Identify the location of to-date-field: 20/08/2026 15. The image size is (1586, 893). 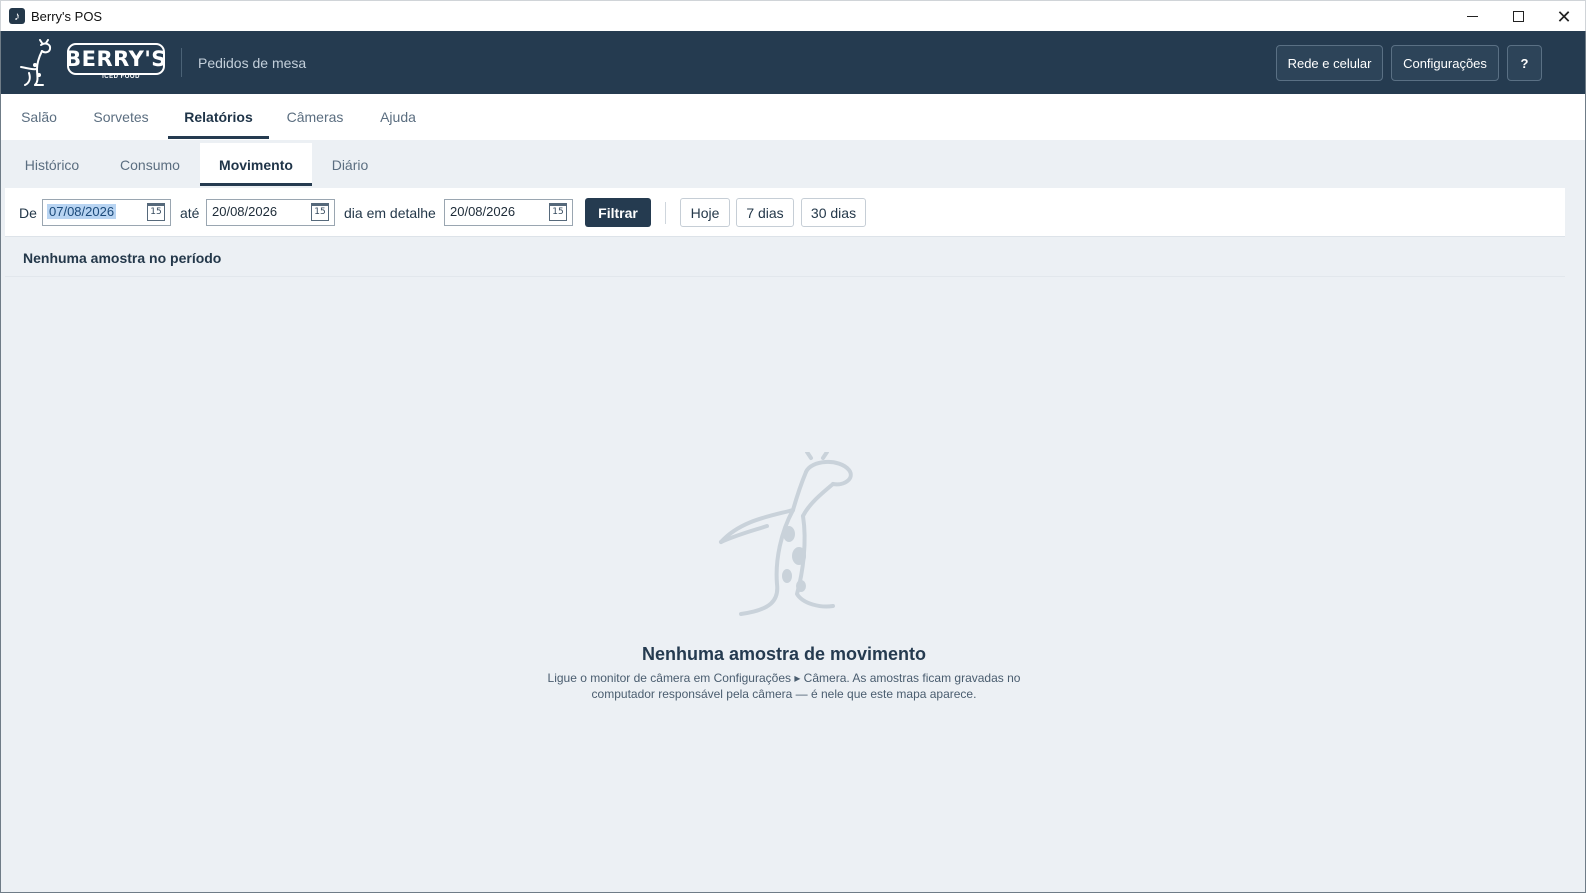
(270, 212).